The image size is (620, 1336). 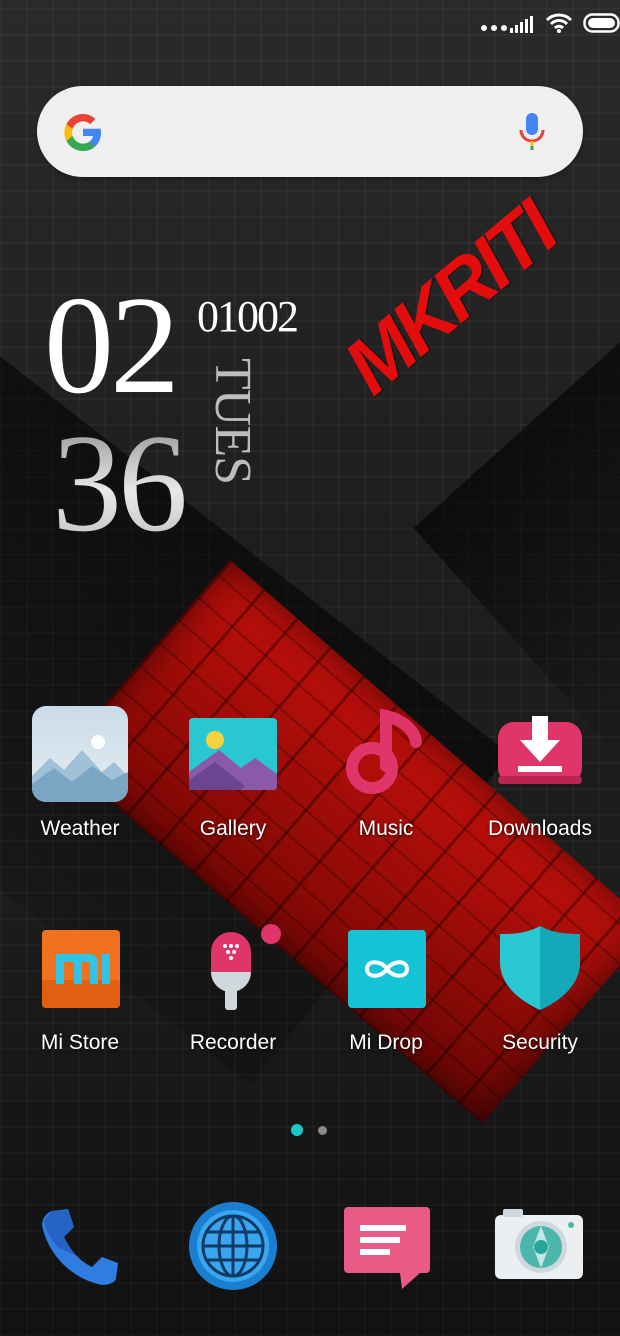 What do you see at coordinates (540, 1042) in the screenshot?
I see `app-label: Security` at bounding box center [540, 1042].